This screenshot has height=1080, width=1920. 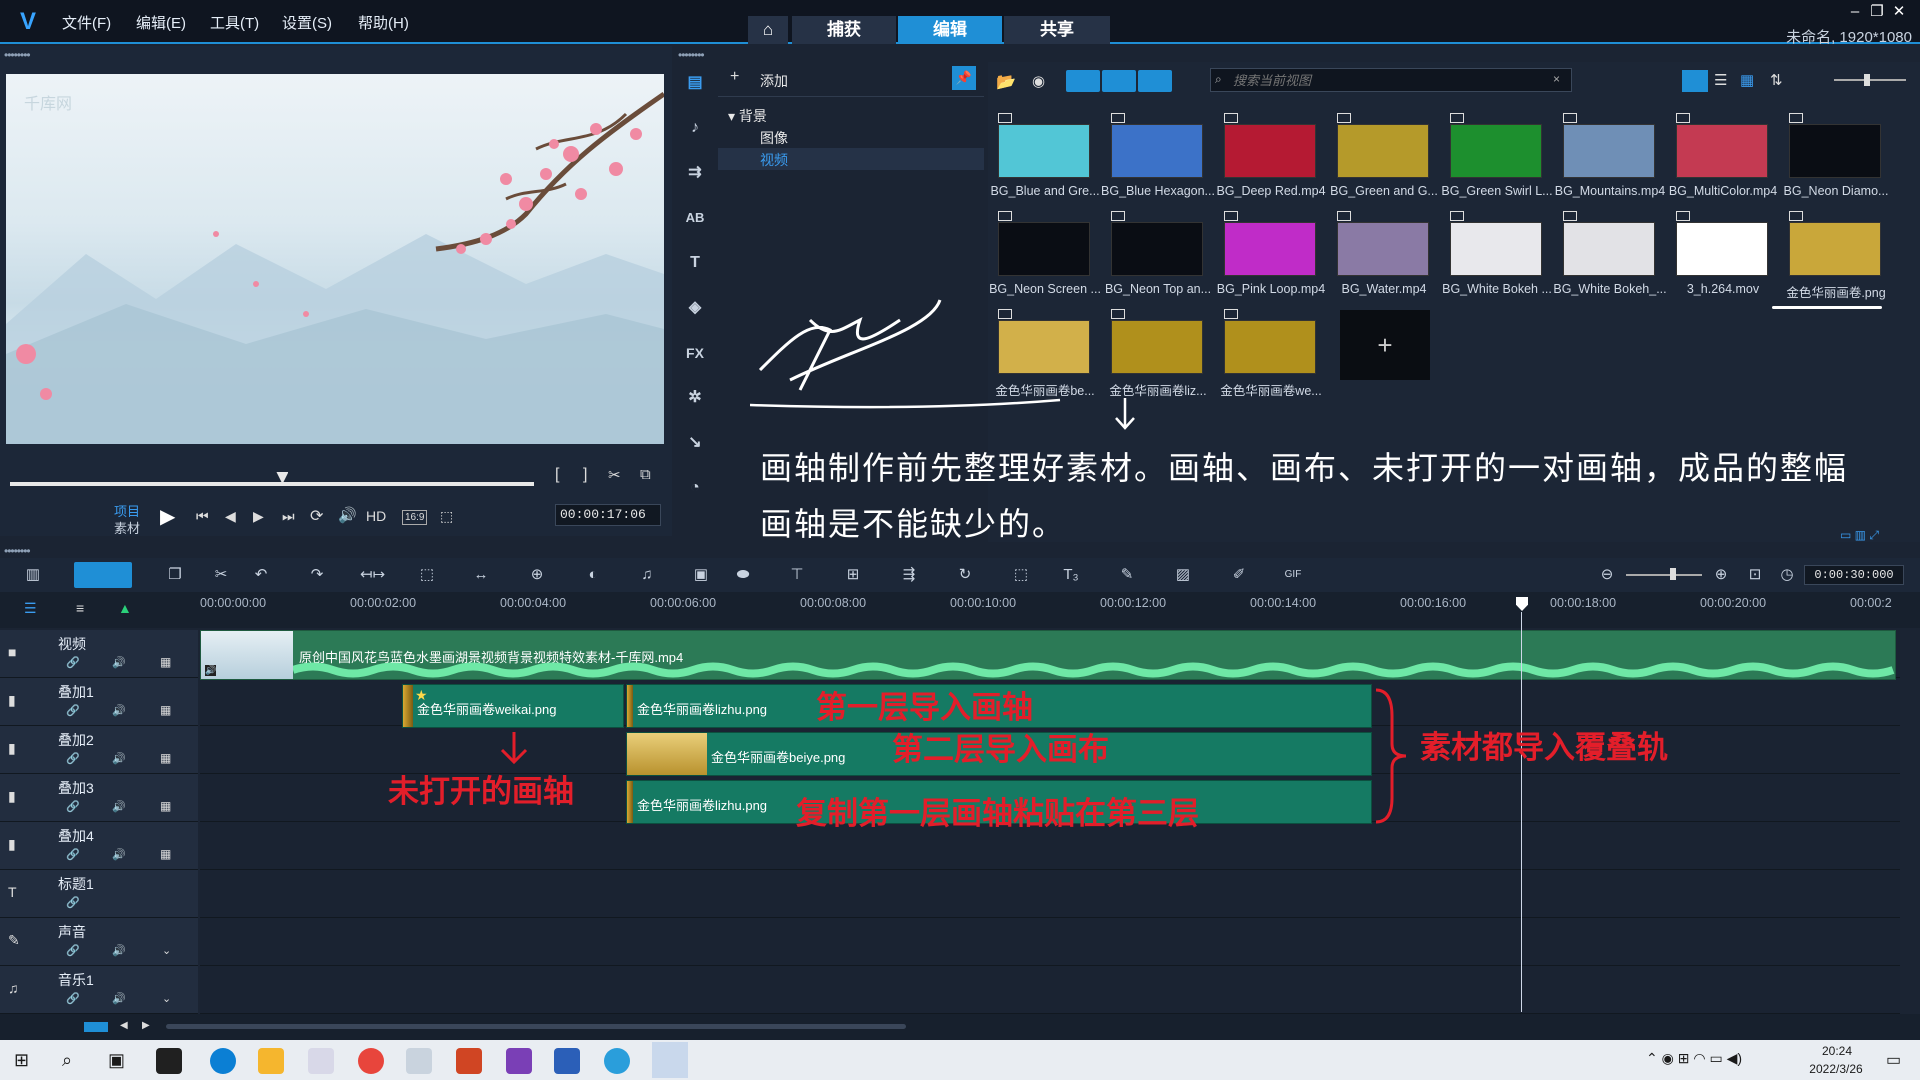 I want to click on powerpoint-icon, so click(x=469, y=1061).